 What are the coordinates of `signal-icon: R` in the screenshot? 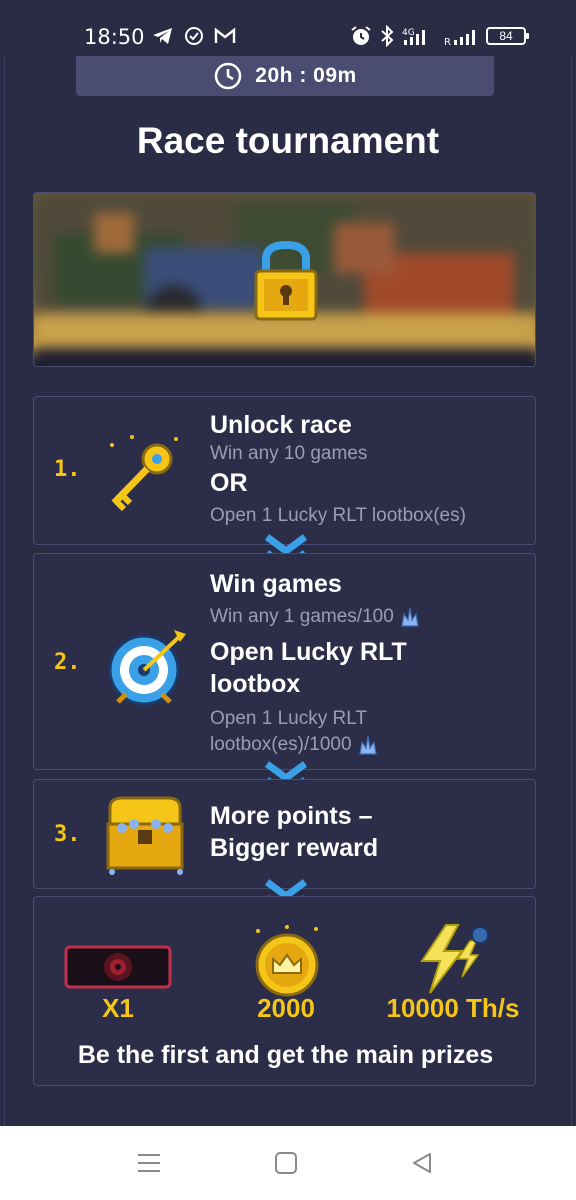 It's located at (459, 38).